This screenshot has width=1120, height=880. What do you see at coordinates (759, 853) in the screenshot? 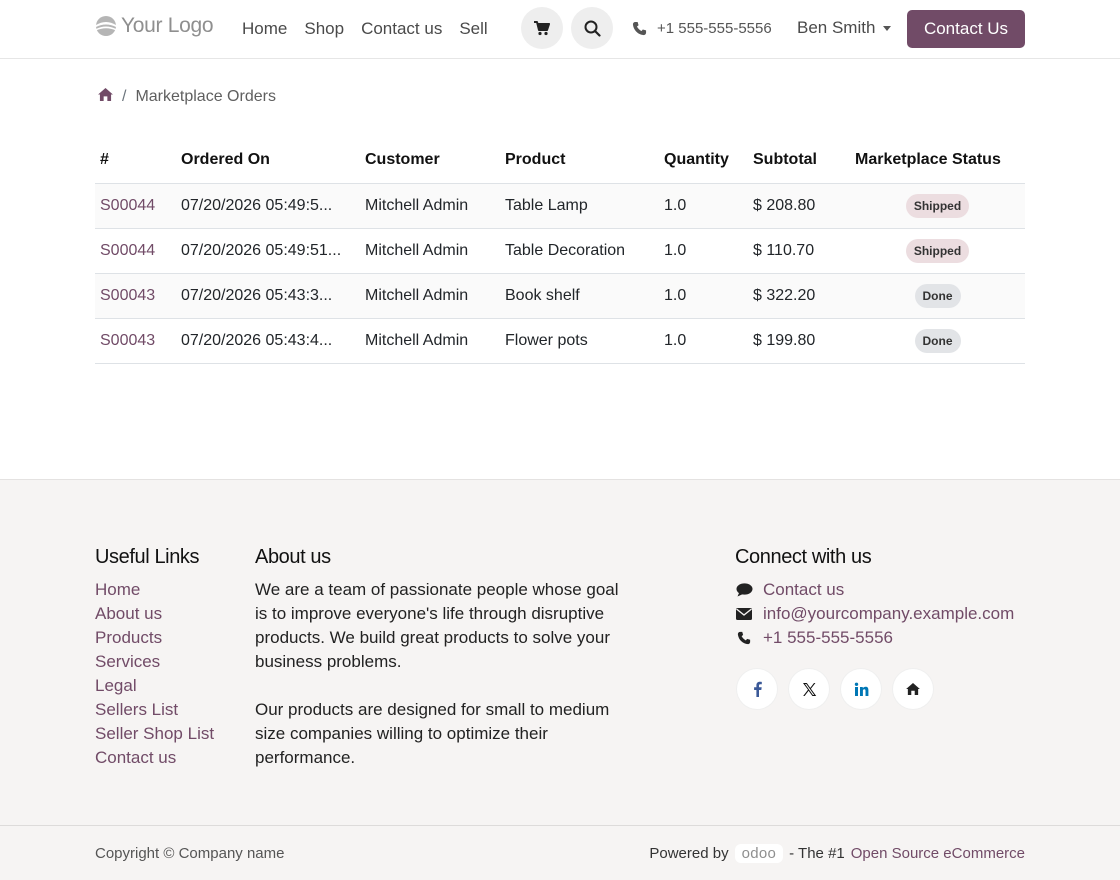
I see `odoo-logo: odoo` at bounding box center [759, 853].